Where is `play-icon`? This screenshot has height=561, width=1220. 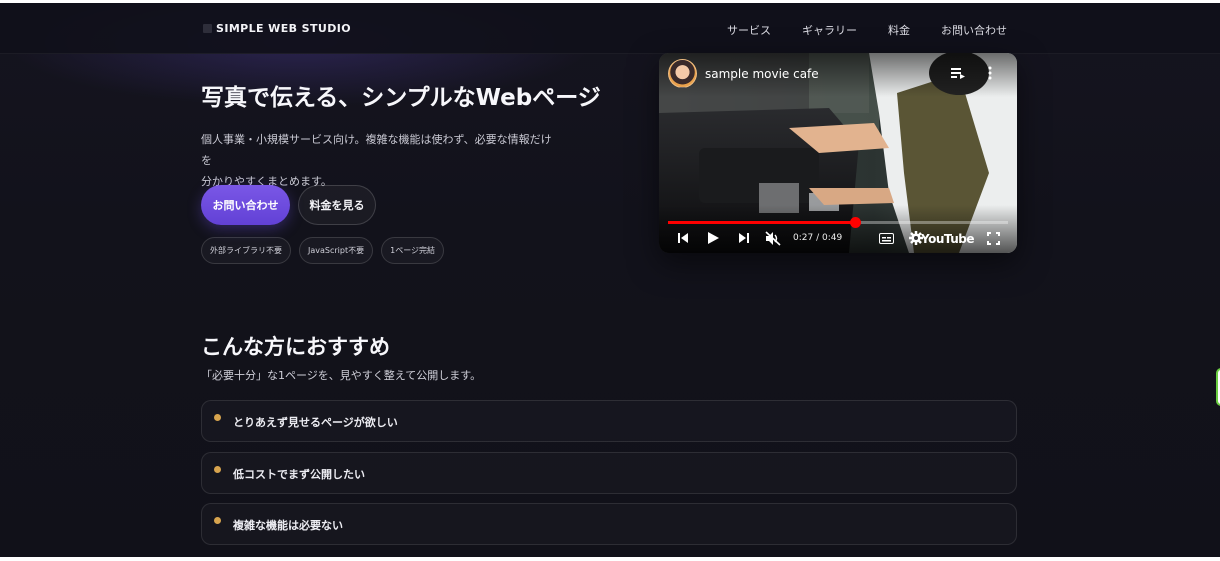 play-icon is located at coordinates (713, 238).